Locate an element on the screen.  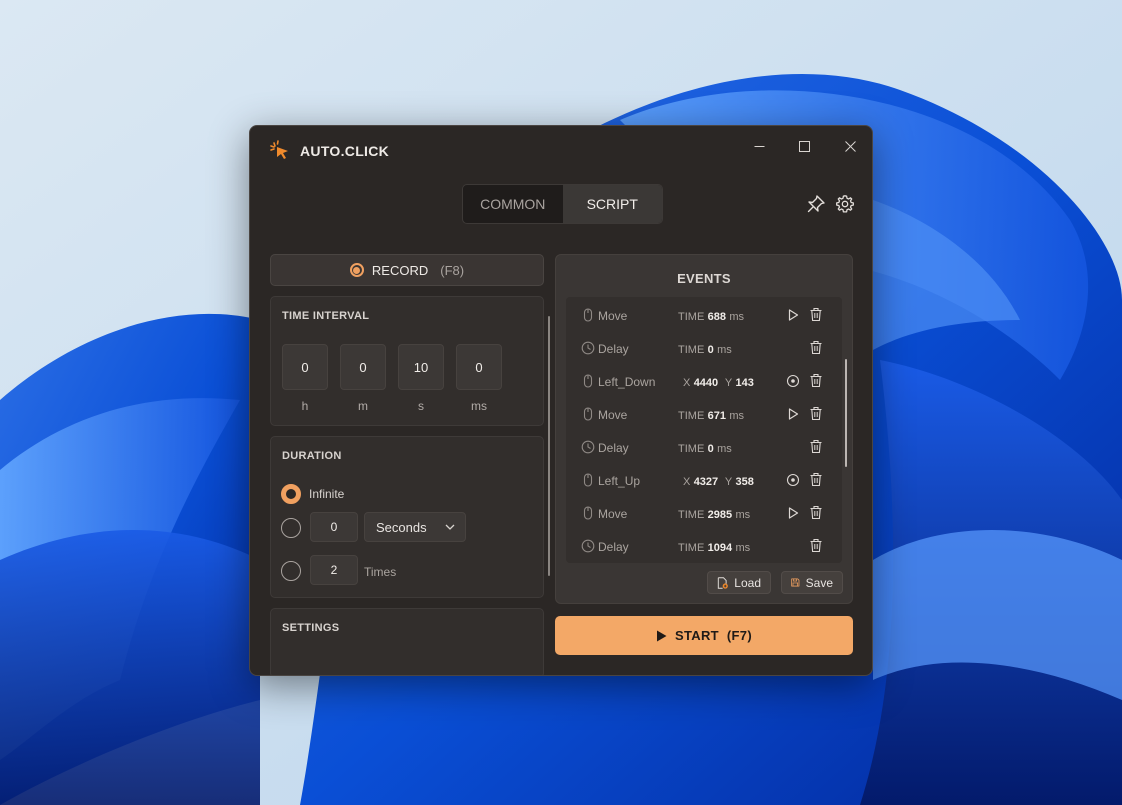
start-hotkey: (F7) is located at coordinates (739, 635).